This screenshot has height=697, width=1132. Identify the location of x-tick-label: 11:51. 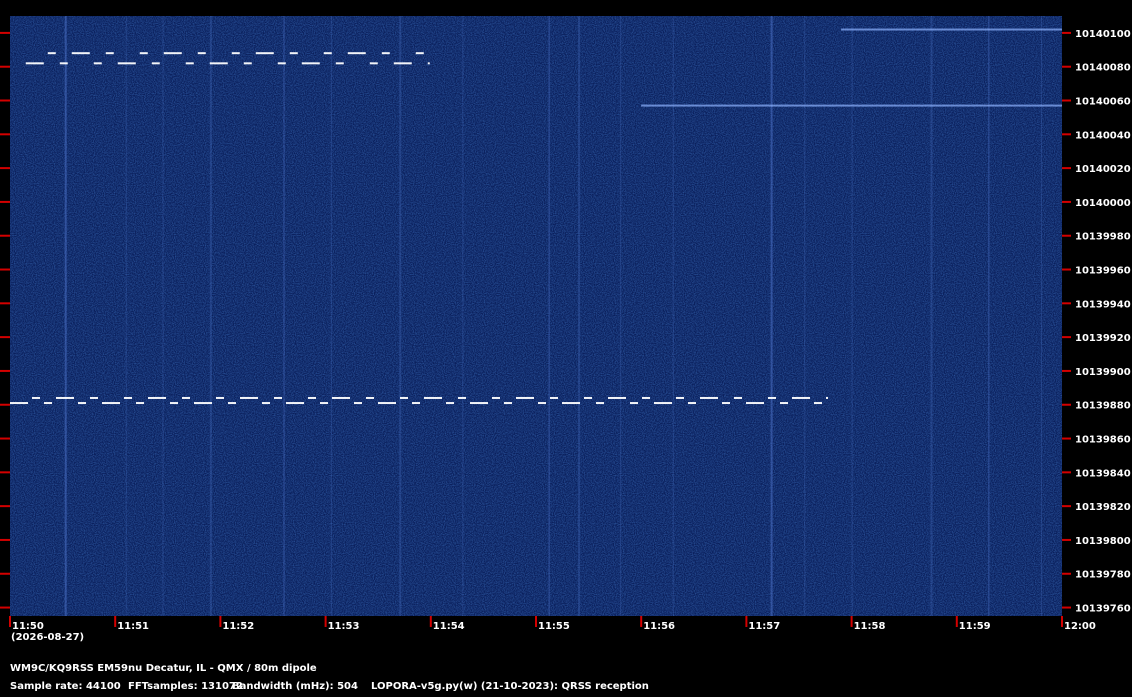
(133, 626).